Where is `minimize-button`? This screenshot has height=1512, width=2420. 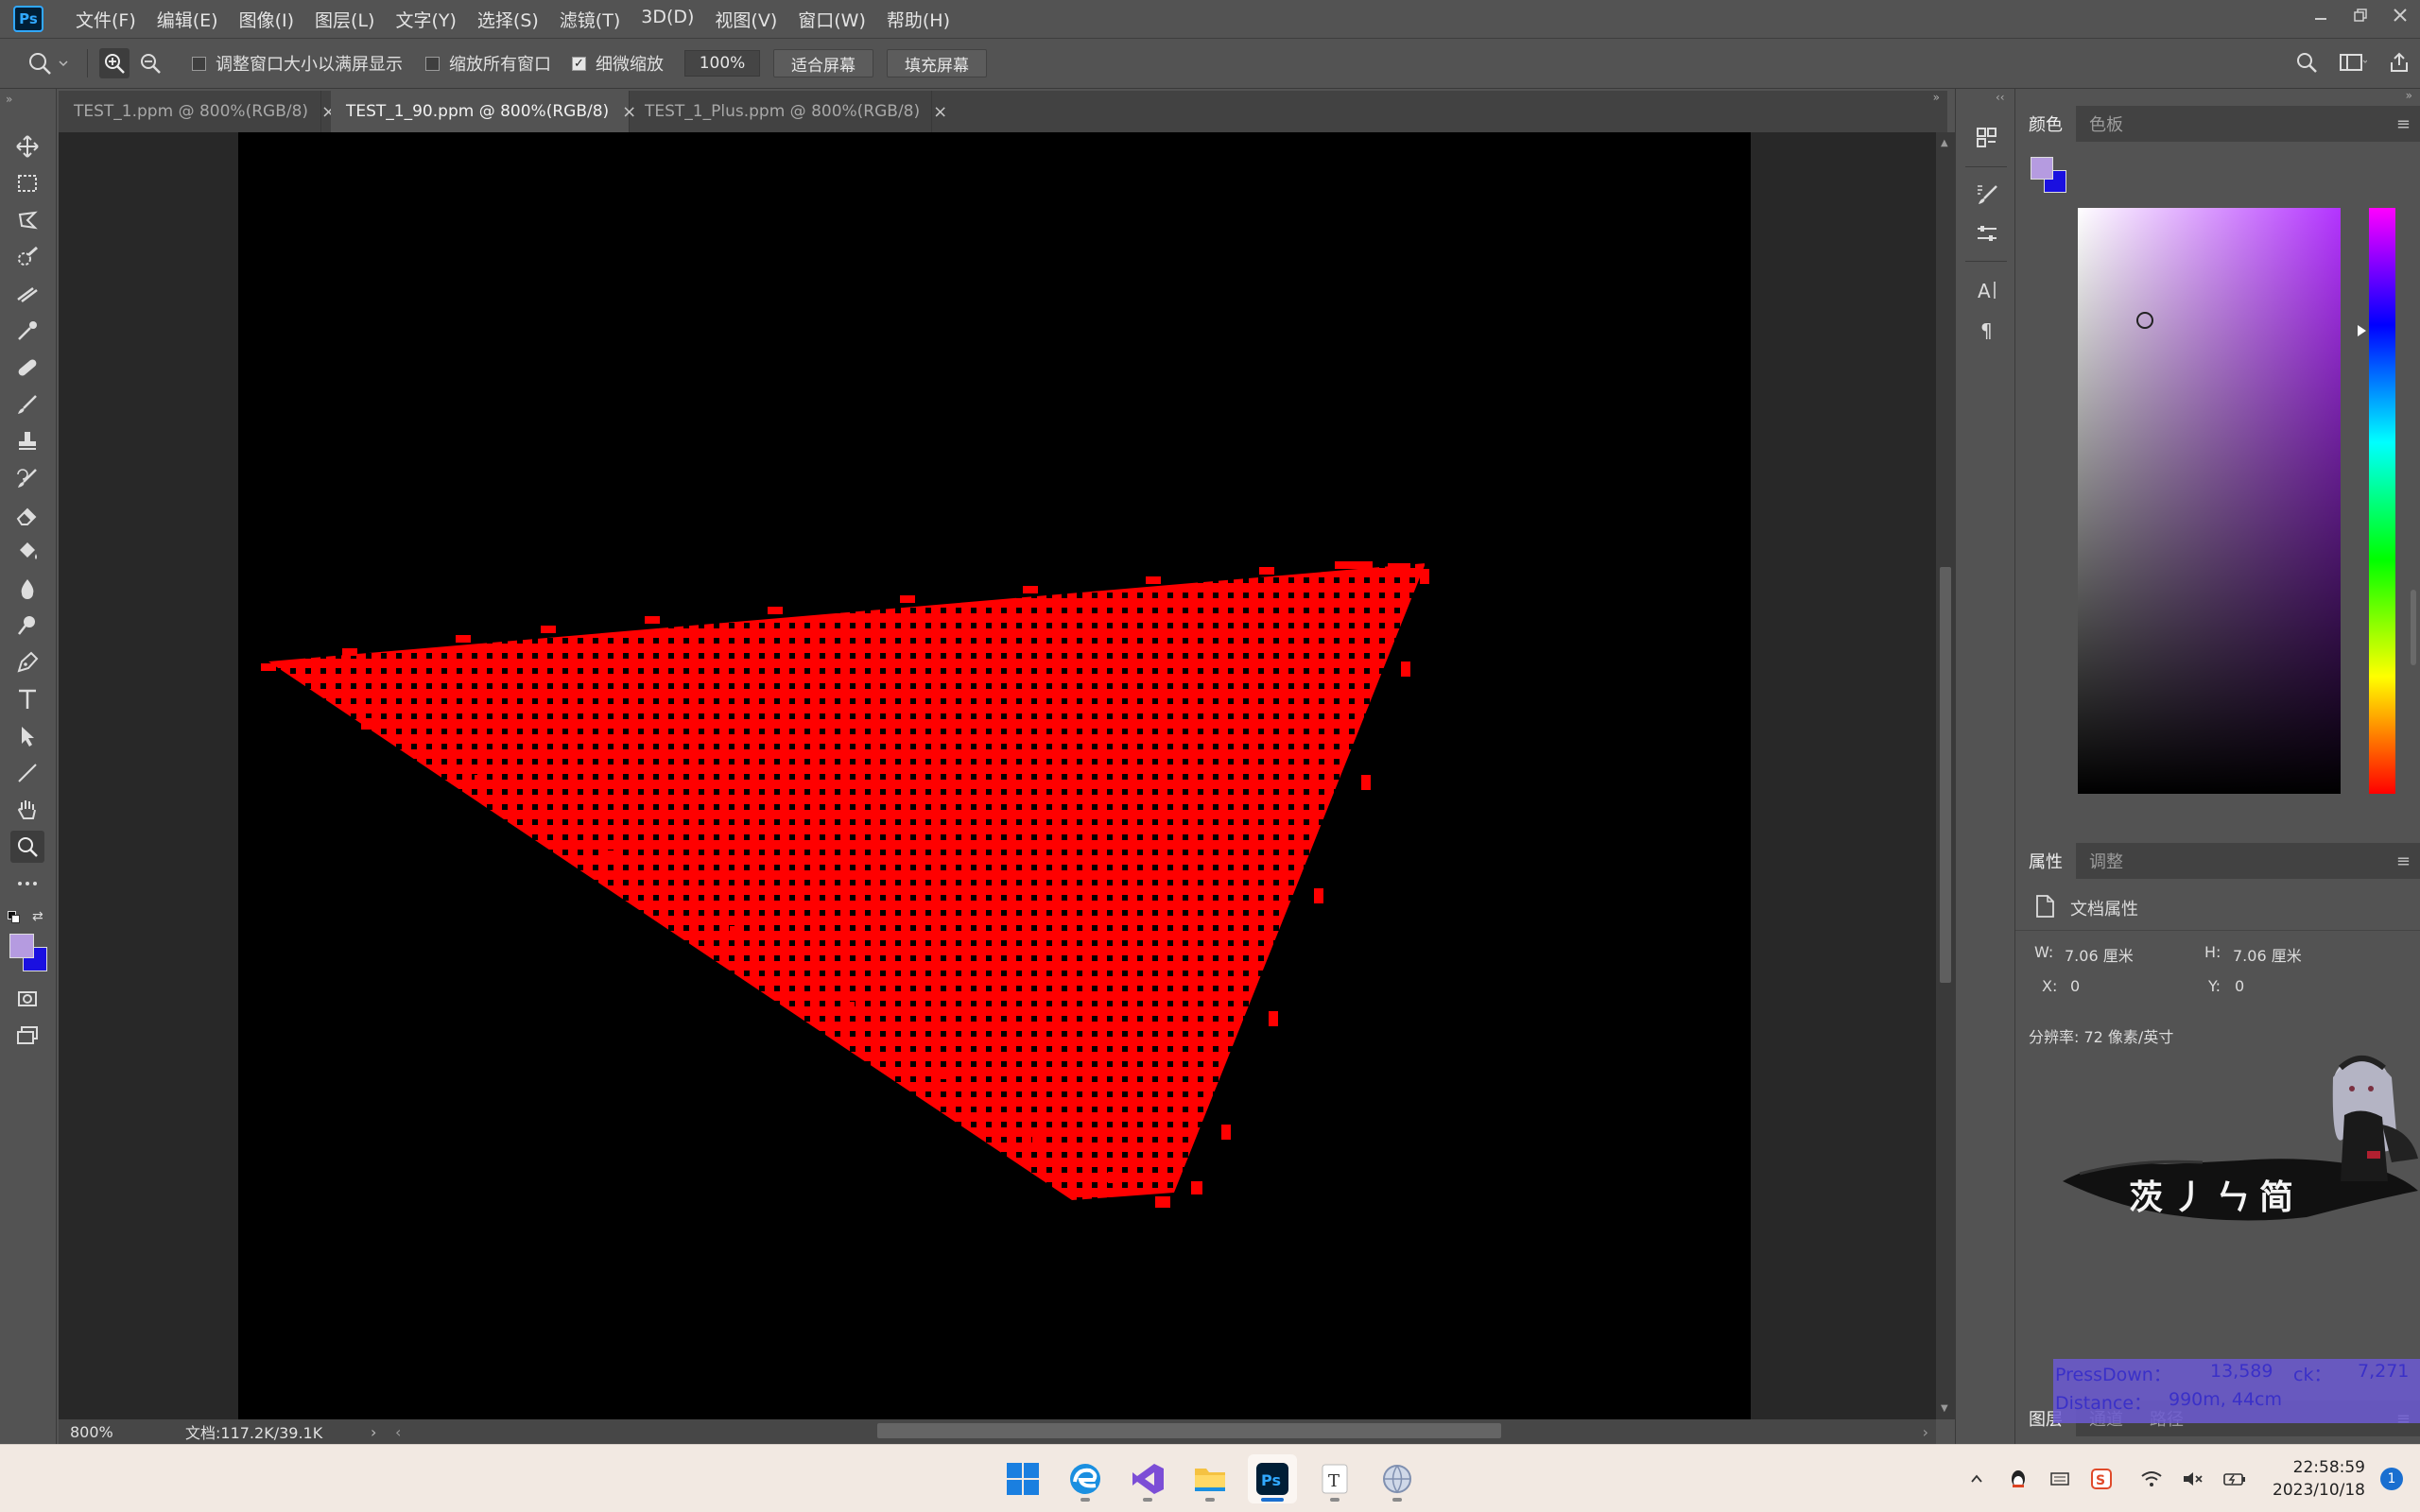
minimize-button is located at coordinates (2321, 15).